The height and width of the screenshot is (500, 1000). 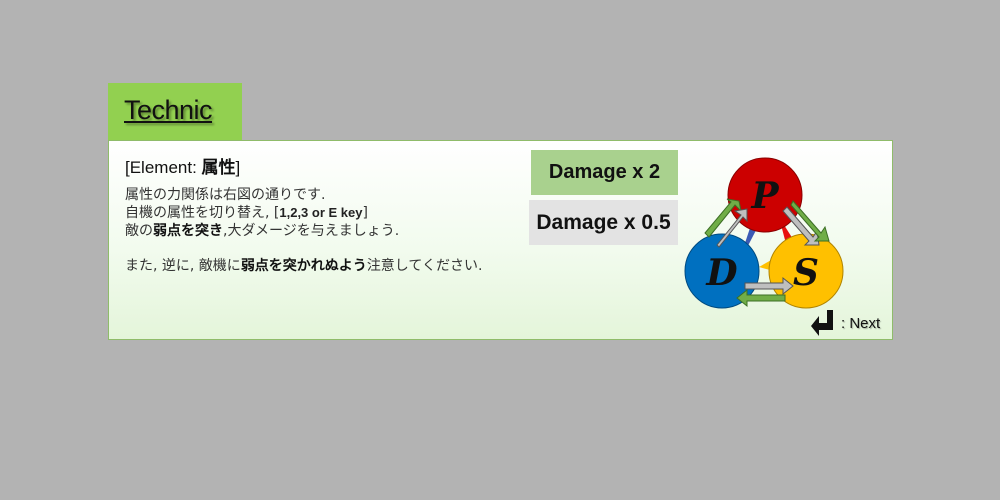 What do you see at coordinates (861, 323) in the screenshot?
I see `next-label: : Next` at bounding box center [861, 323].